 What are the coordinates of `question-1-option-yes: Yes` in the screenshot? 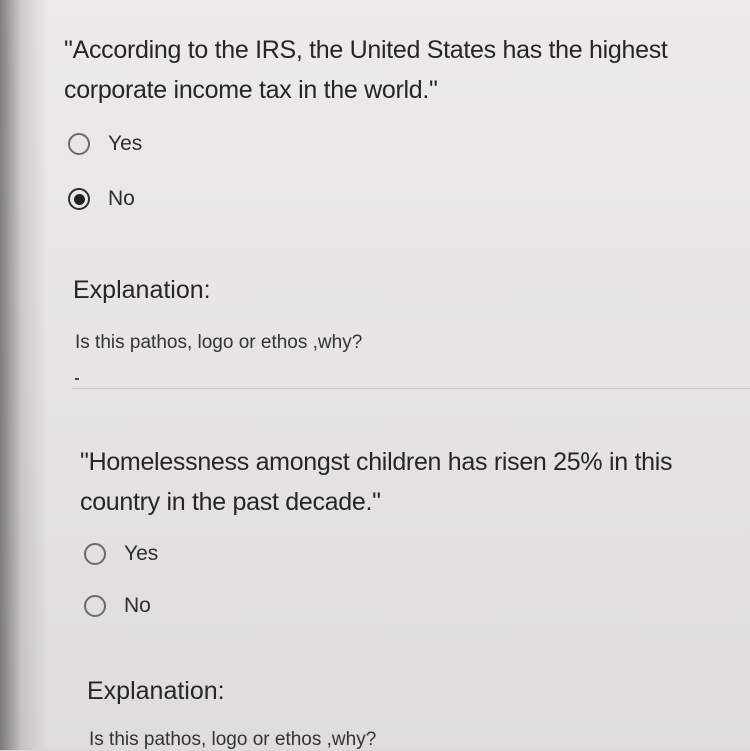 It's located at (105, 144).